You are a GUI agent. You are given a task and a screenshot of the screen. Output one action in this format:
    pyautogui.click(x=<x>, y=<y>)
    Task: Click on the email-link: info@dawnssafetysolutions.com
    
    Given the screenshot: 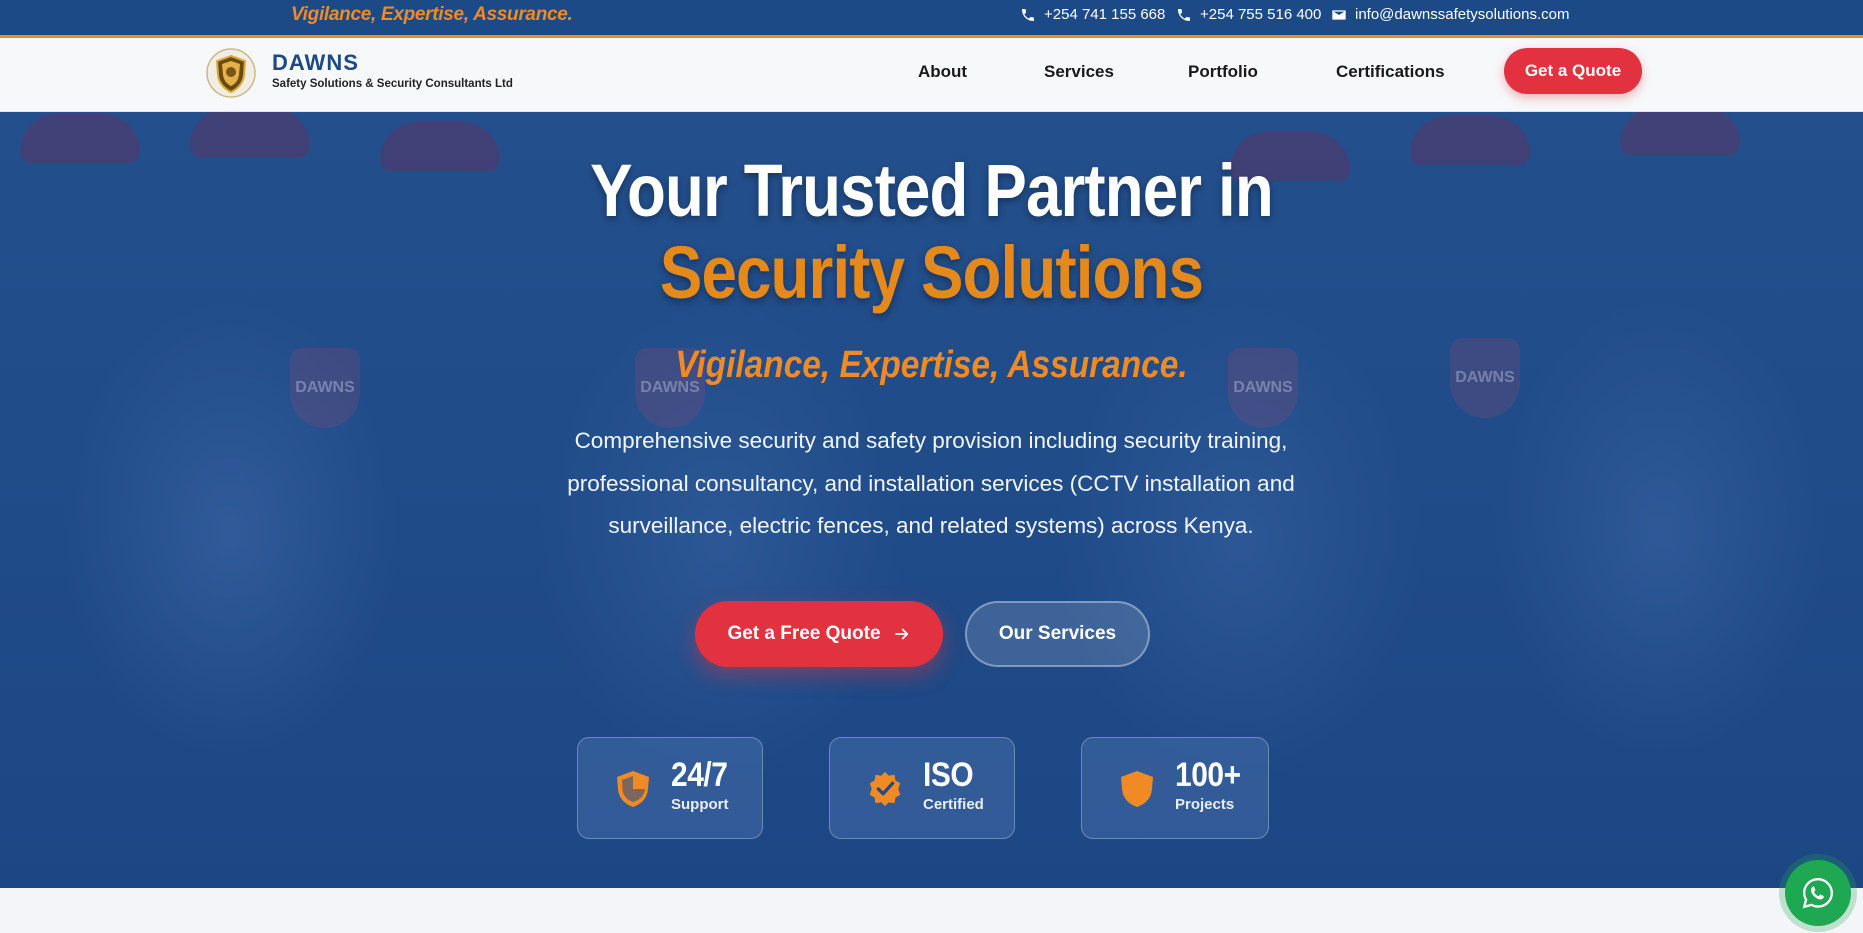 What is the action you would take?
    pyautogui.click(x=1450, y=14)
    